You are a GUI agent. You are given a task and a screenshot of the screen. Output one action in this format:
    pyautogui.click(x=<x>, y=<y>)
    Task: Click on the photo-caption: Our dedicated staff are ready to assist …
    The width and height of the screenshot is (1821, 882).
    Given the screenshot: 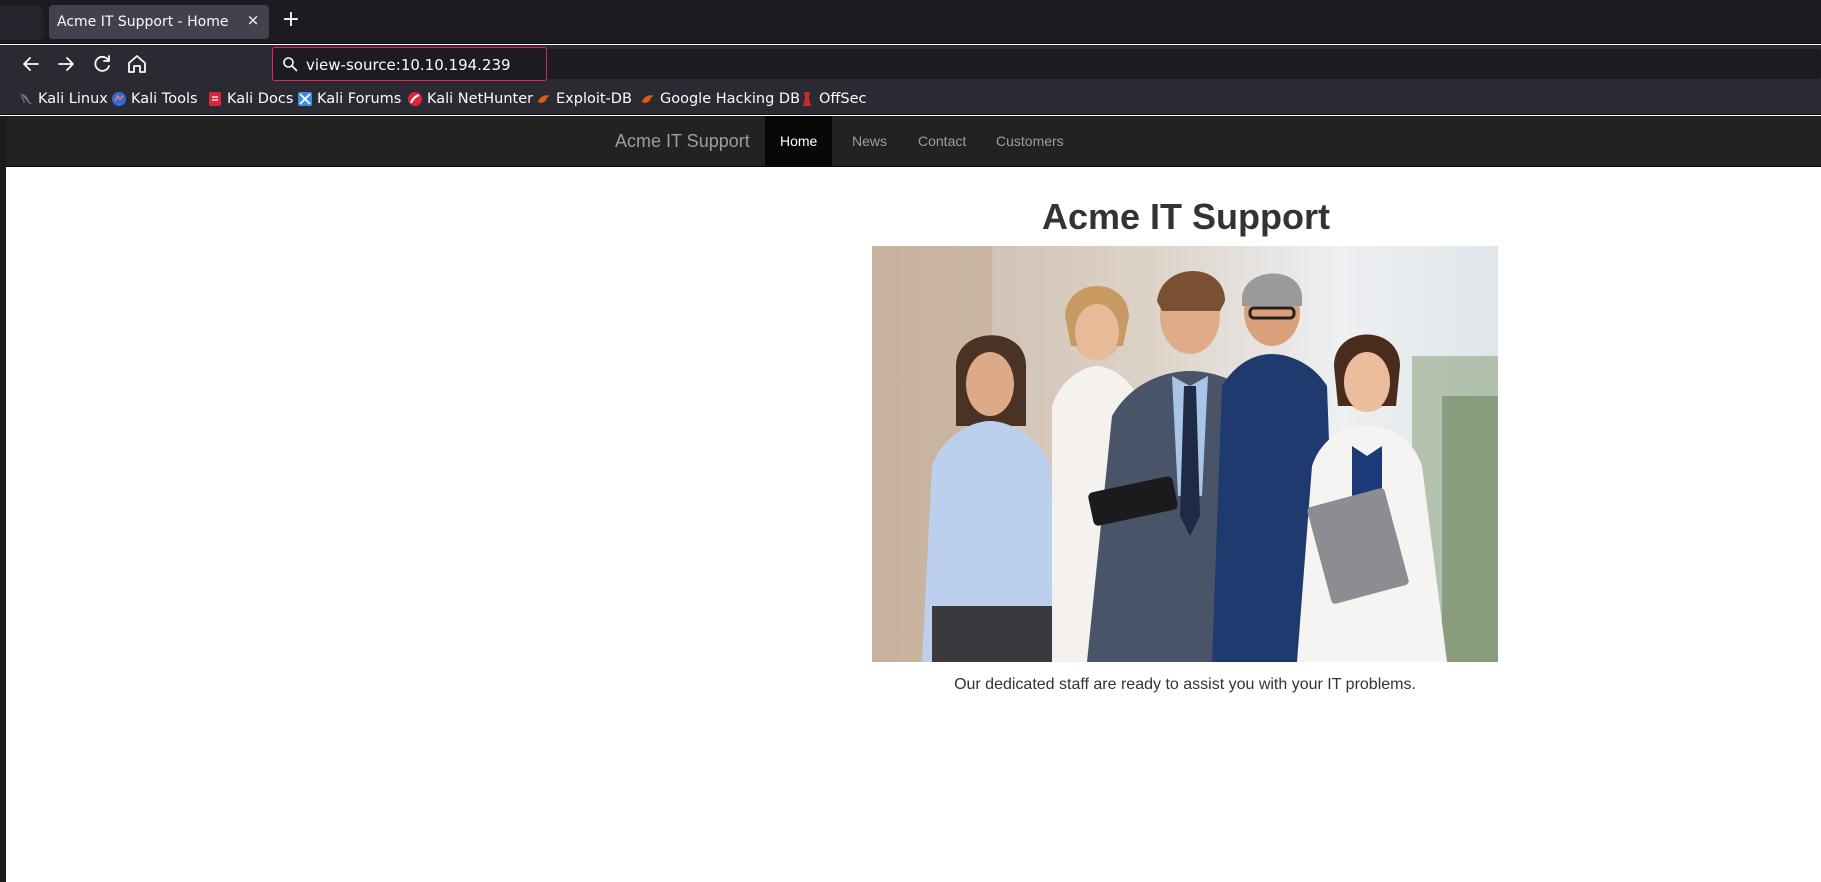 What is the action you would take?
    pyautogui.click(x=1185, y=684)
    